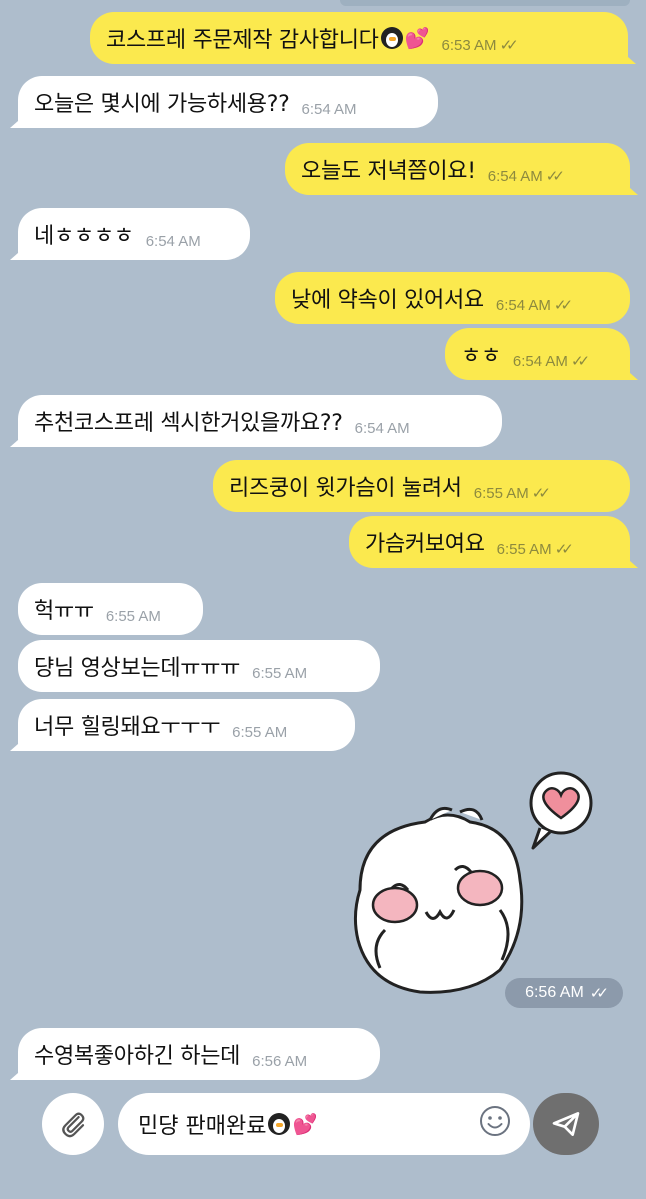 This screenshot has height=1199, width=646. What do you see at coordinates (425, 544) in the screenshot?
I see `message-text: 가슴커보여요` at bounding box center [425, 544].